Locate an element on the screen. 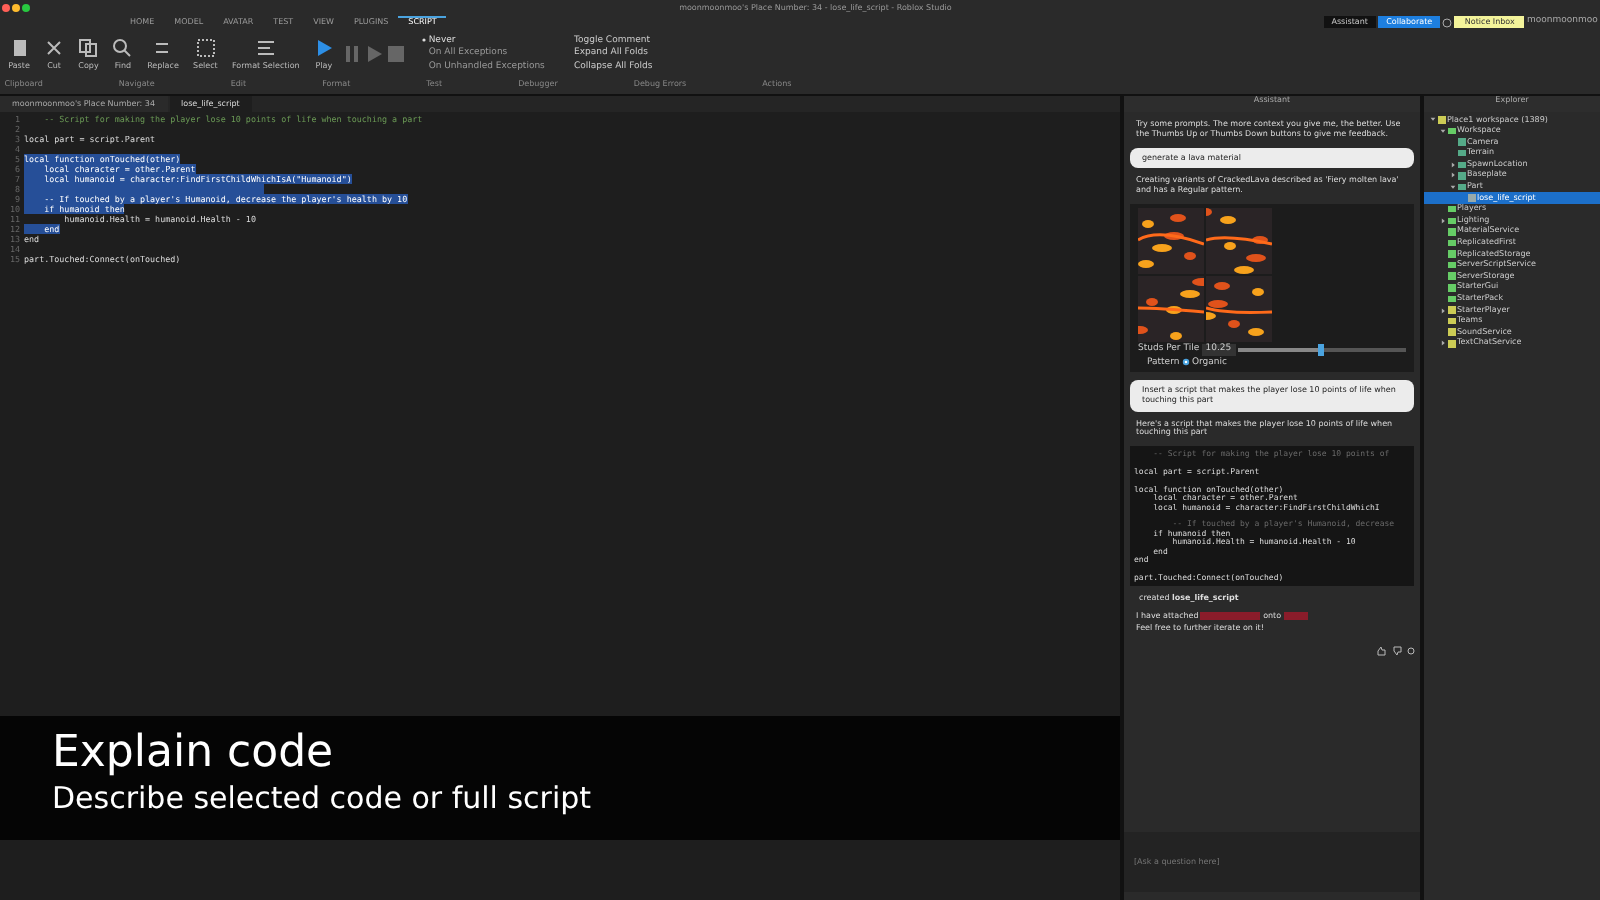 This screenshot has width=1600, height=900. format-icon is located at coordinates (265, 47).